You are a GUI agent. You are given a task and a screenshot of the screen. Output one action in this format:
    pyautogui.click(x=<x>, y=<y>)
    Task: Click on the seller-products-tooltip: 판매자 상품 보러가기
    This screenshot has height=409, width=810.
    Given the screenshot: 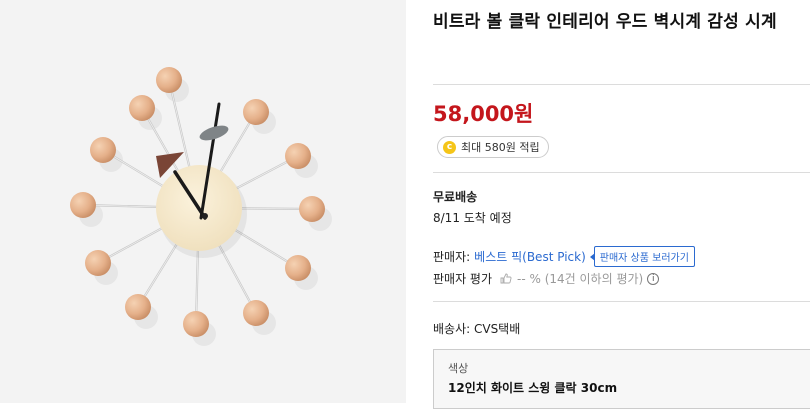 What is the action you would take?
    pyautogui.click(x=642, y=256)
    